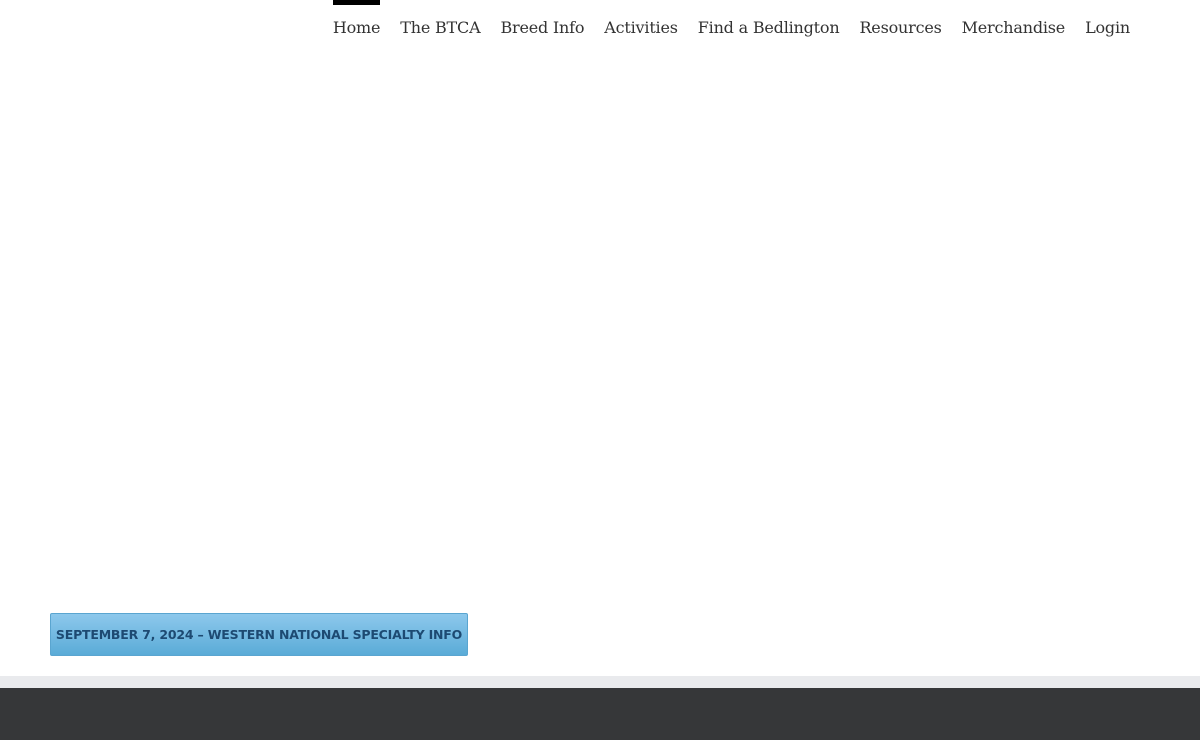  Describe the element at coordinates (600, 682) in the screenshot. I see `footer-divider` at that location.